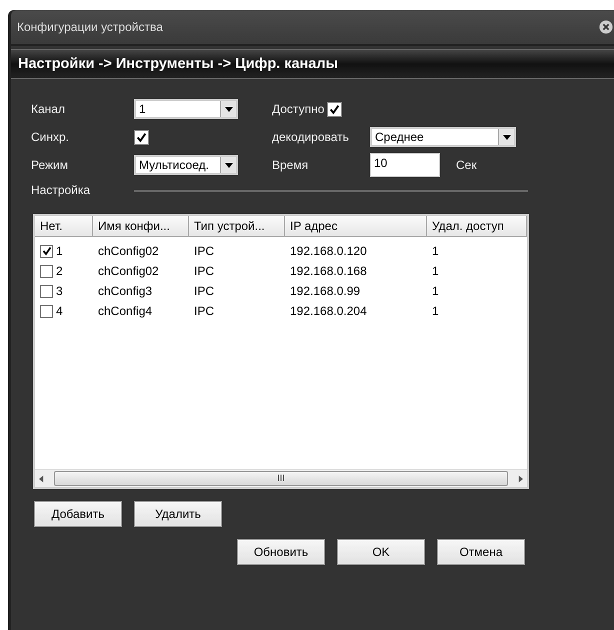  What do you see at coordinates (281, 251) in the screenshot?
I see `table-row: 1 chConfig02 IPC 192.168.0.120 1` at bounding box center [281, 251].